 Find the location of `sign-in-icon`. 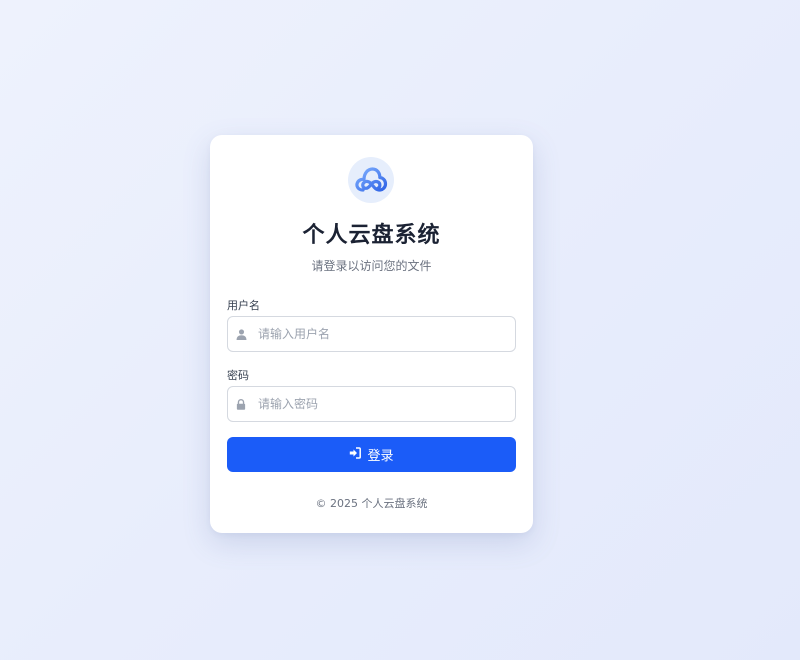

sign-in-icon is located at coordinates (355, 454).